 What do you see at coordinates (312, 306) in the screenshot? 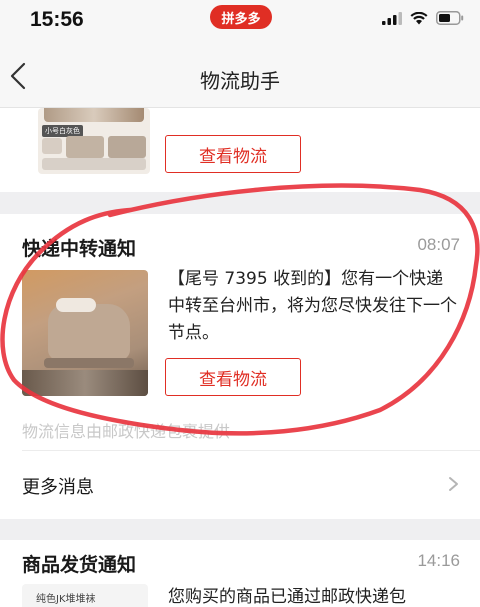
I see `message-text: 【尾号 7395 收到的】您有一个快递中转至台州市，将为您尽快发往下一个节点。` at bounding box center [312, 306].